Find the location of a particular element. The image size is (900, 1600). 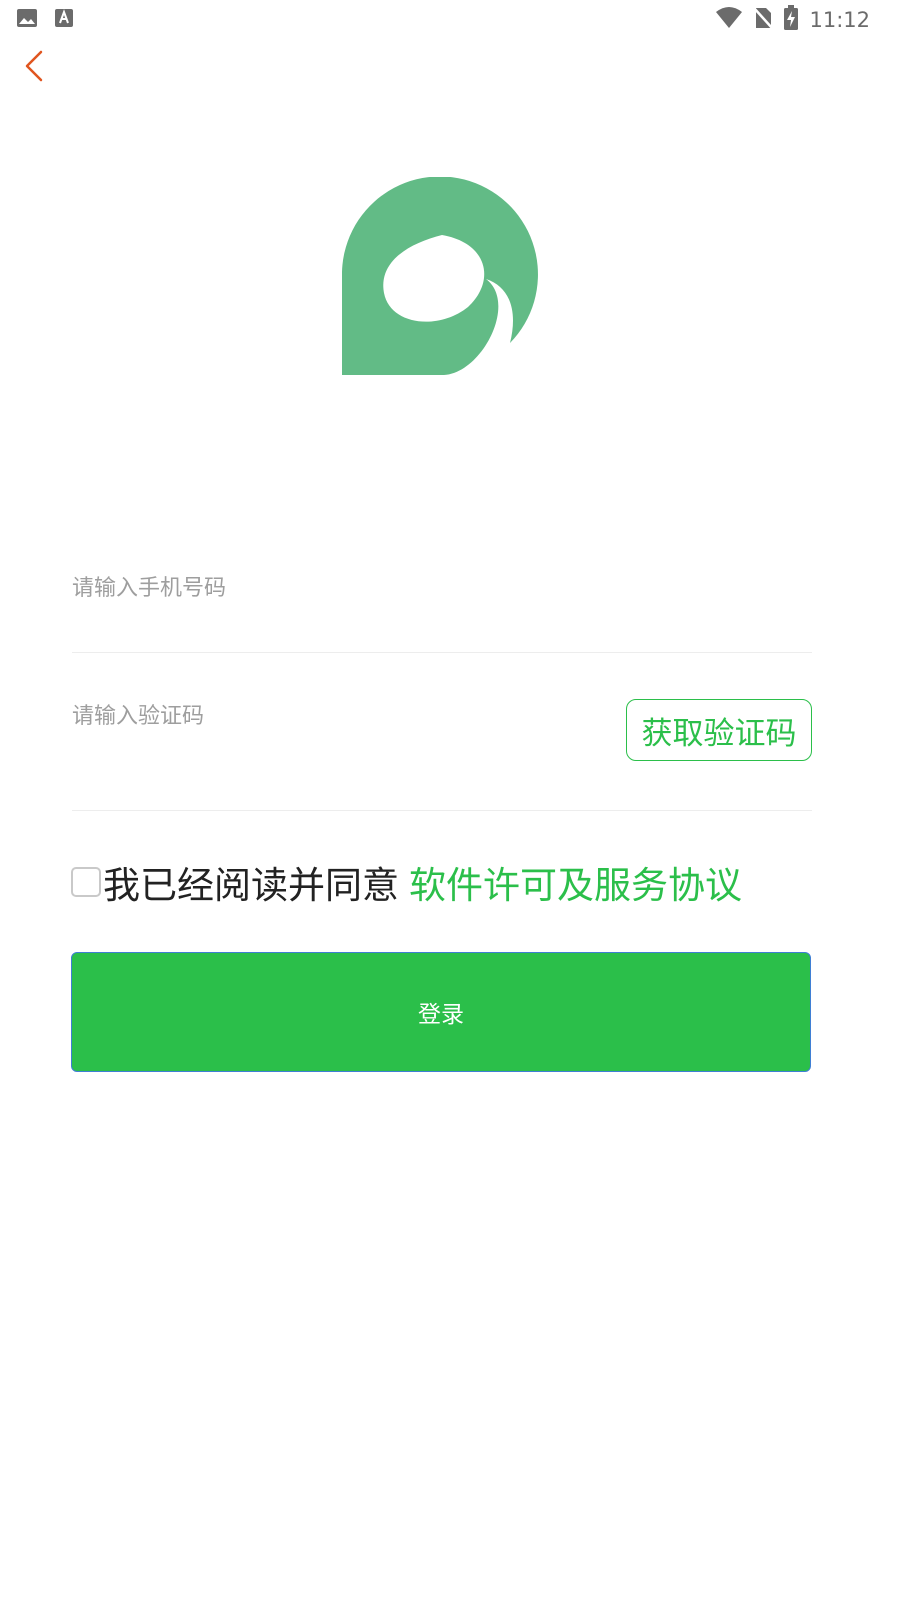

status-bar: 11:12 is located at coordinates (450, 18).